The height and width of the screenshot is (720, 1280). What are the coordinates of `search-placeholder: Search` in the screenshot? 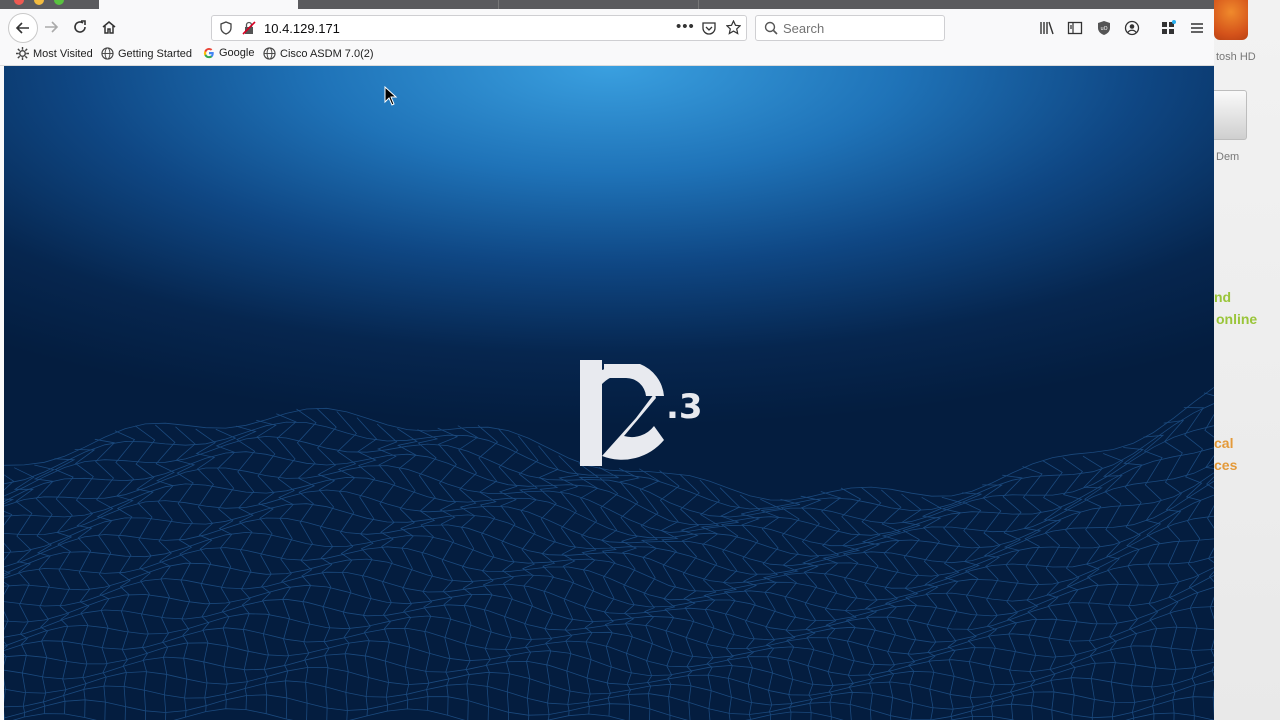 It's located at (803, 28).